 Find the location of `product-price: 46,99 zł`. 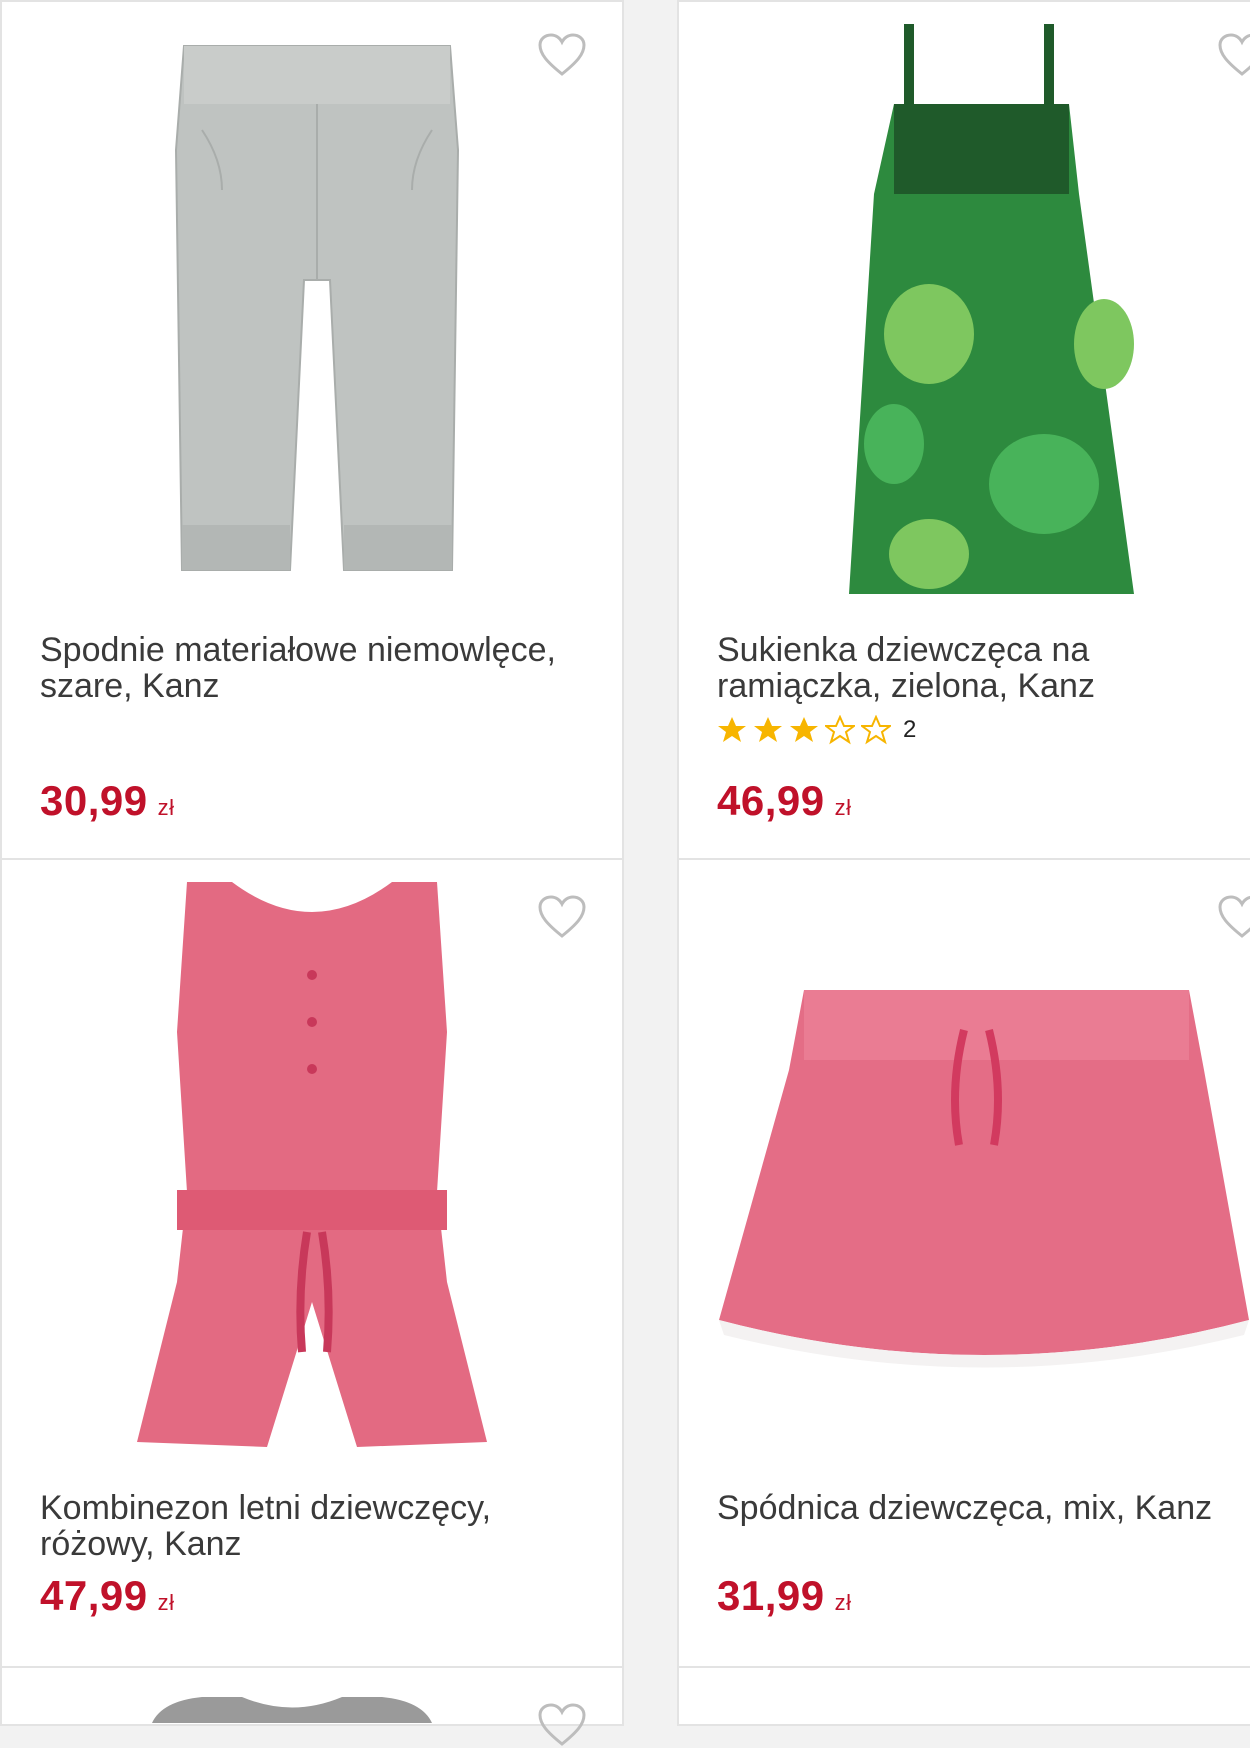

product-price: 46,99 zł is located at coordinates (784, 801).